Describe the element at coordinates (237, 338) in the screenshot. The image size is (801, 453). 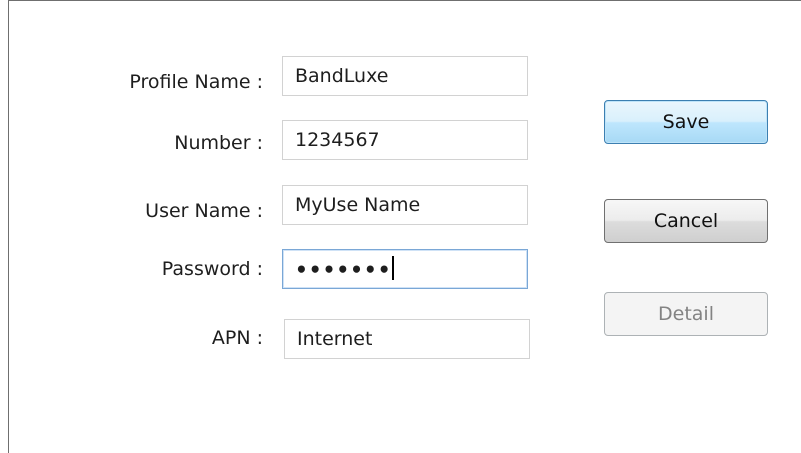
I see `apn-label: APN :` at that location.